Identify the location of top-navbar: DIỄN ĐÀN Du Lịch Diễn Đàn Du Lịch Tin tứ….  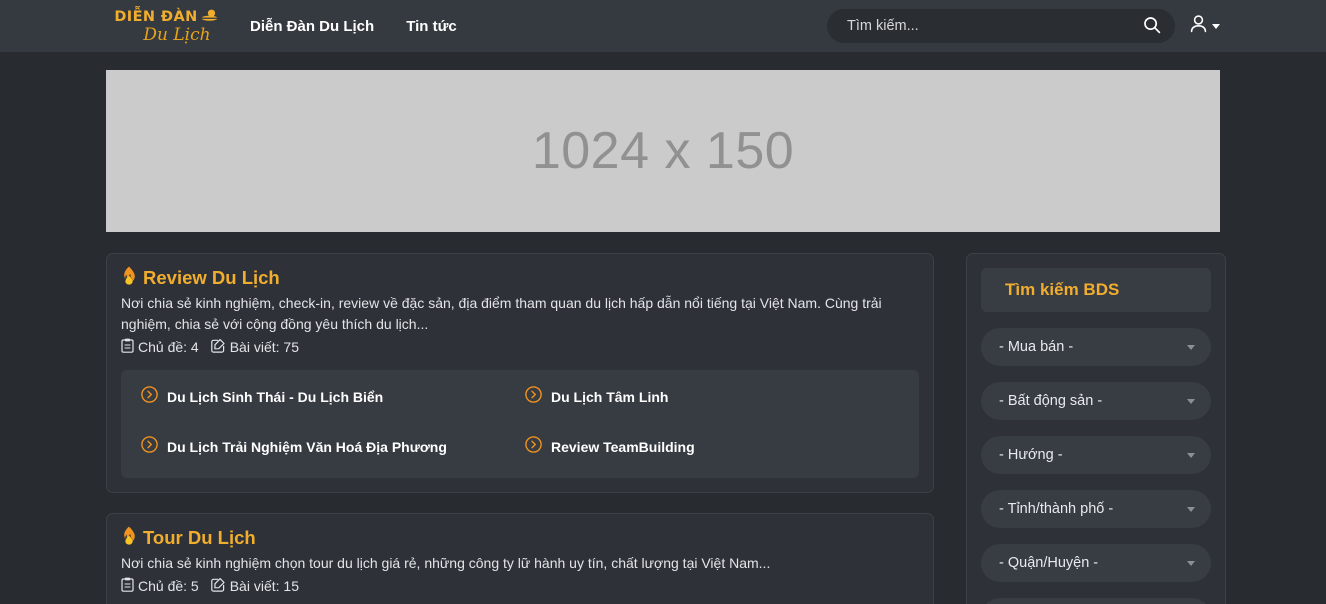
(663, 26).